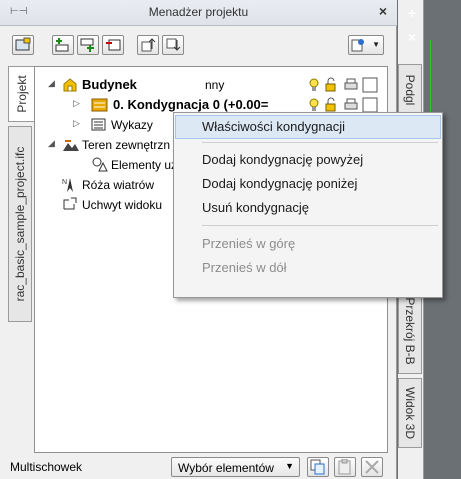 The image size is (461, 479). I want to click on tab-preview-label: Podgl, so click(410, 90).